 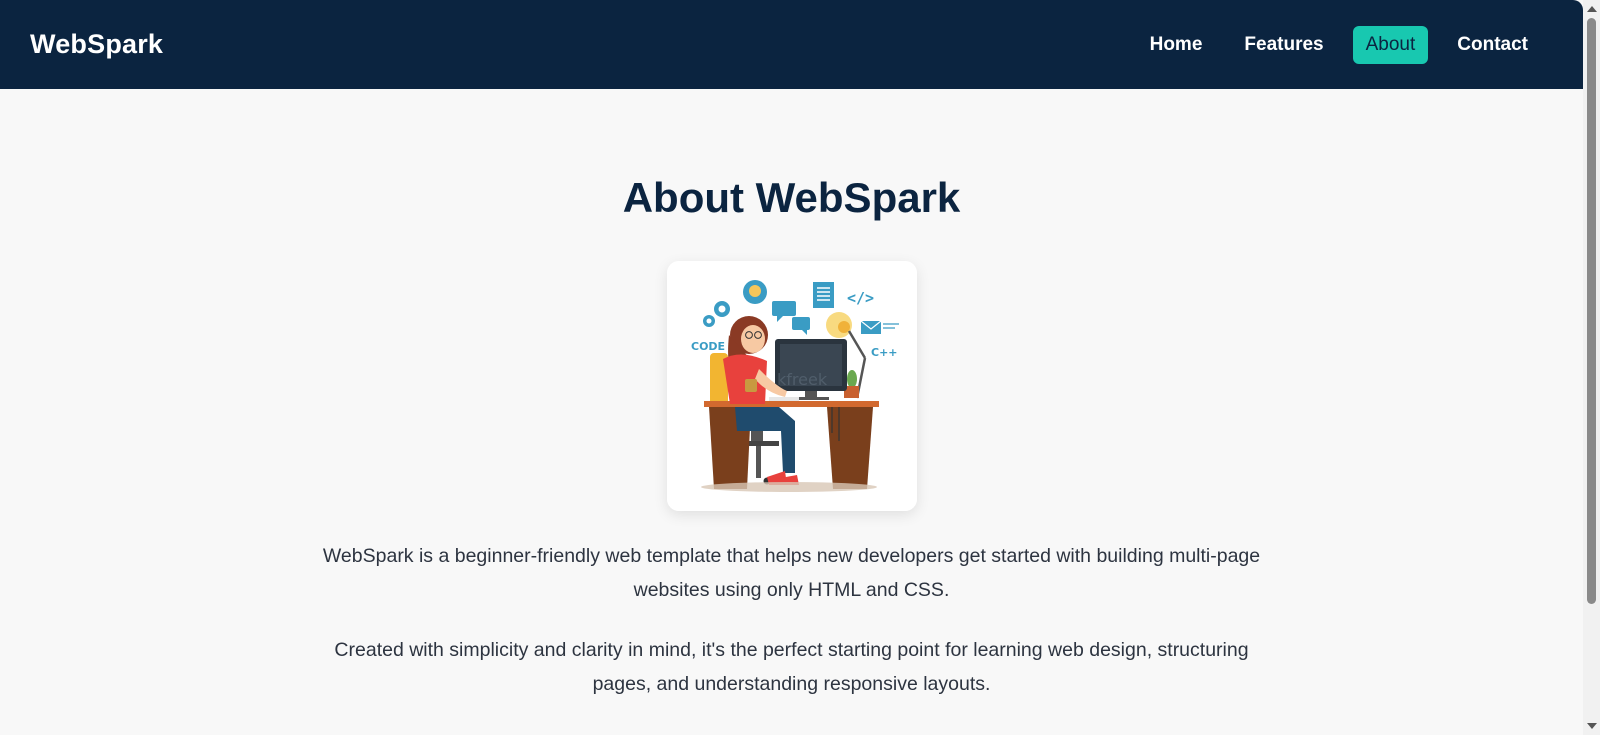 What do you see at coordinates (823, 295) in the screenshot?
I see `document-icon` at bounding box center [823, 295].